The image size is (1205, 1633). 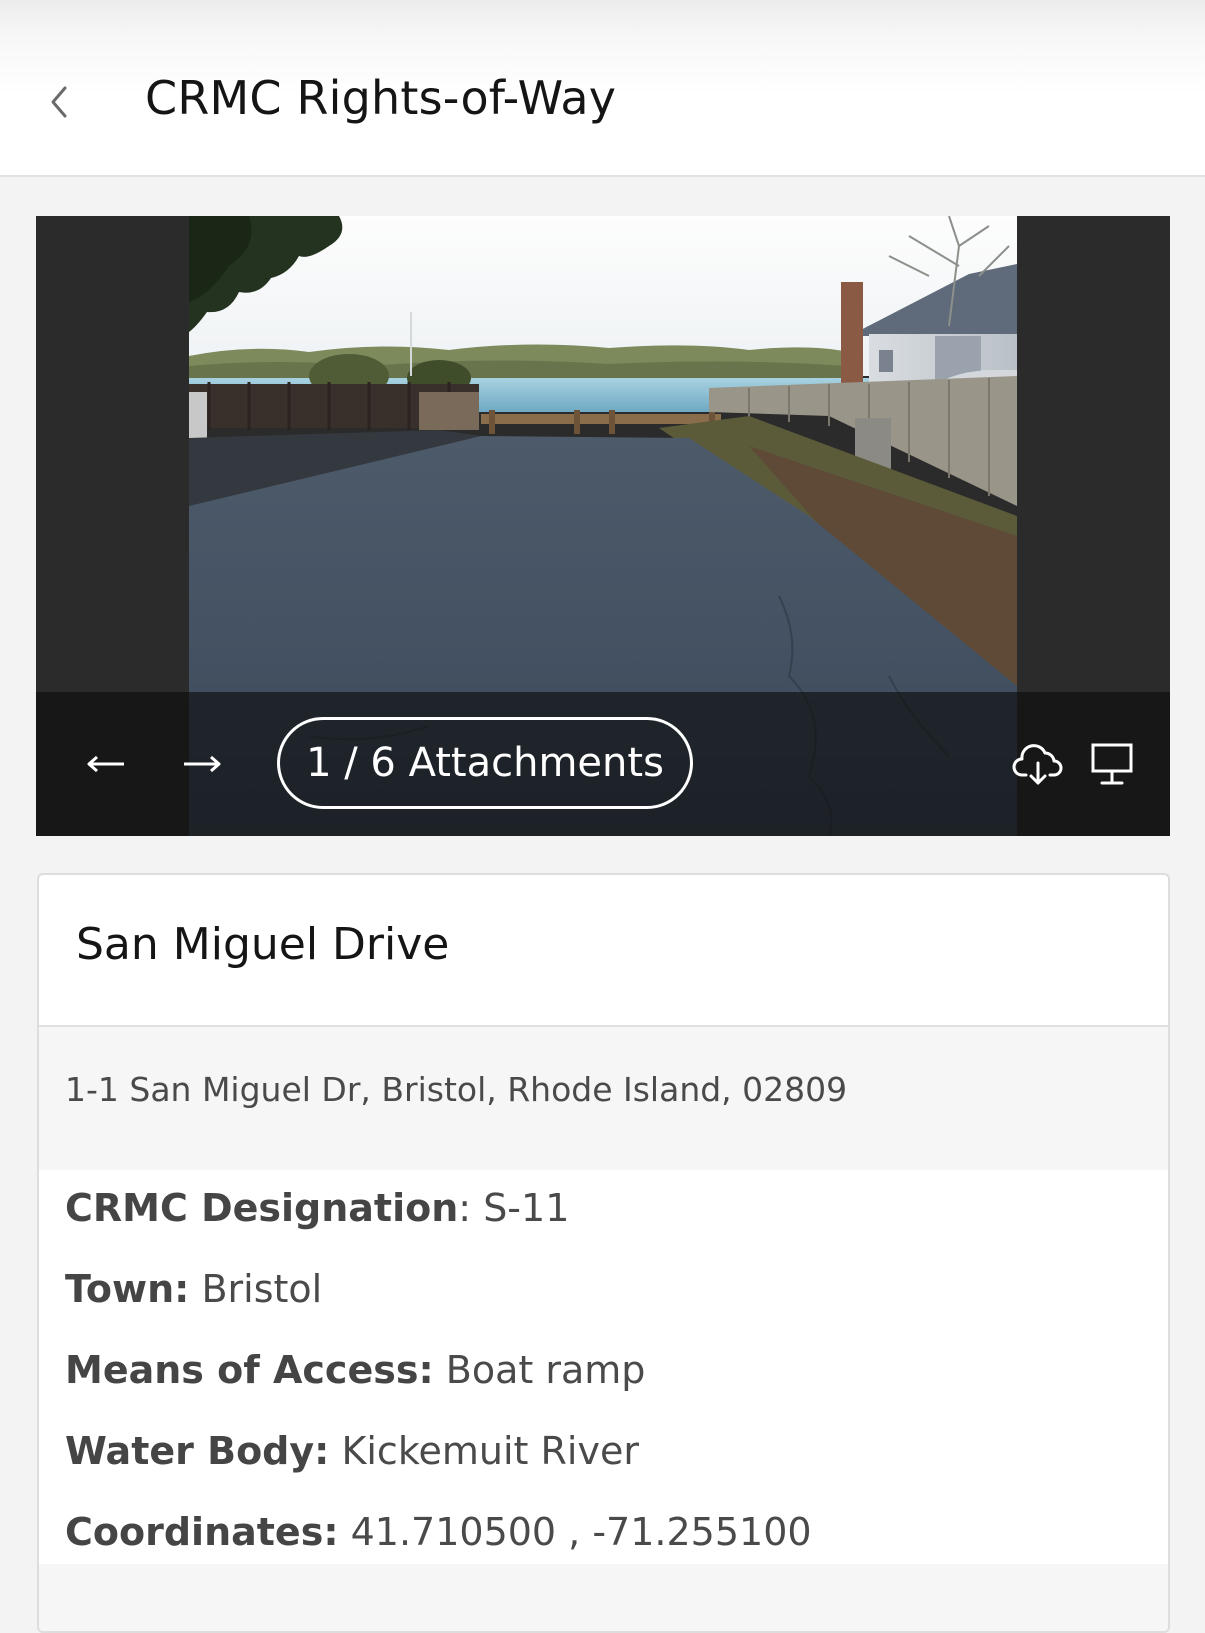 I want to click on attribute-coordinates: Coordinates: 41.710500 , -71.255100, so click(x=438, y=1532).